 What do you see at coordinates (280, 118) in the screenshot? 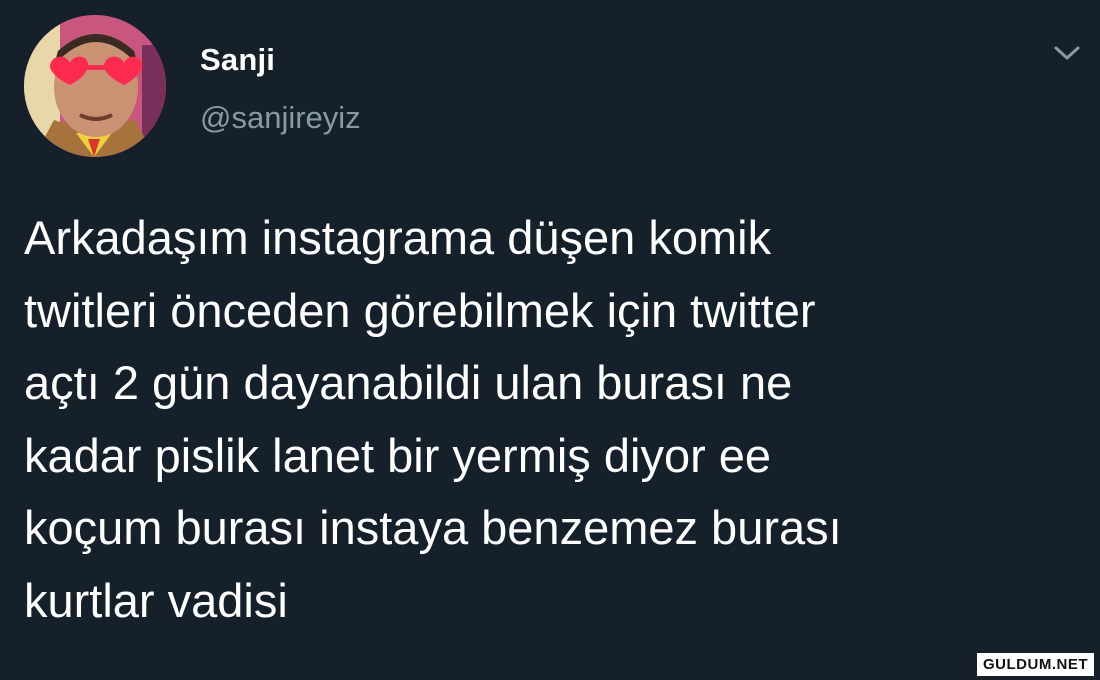
I see `user-handle: @sanjireyiz` at bounding box center [280, 118].